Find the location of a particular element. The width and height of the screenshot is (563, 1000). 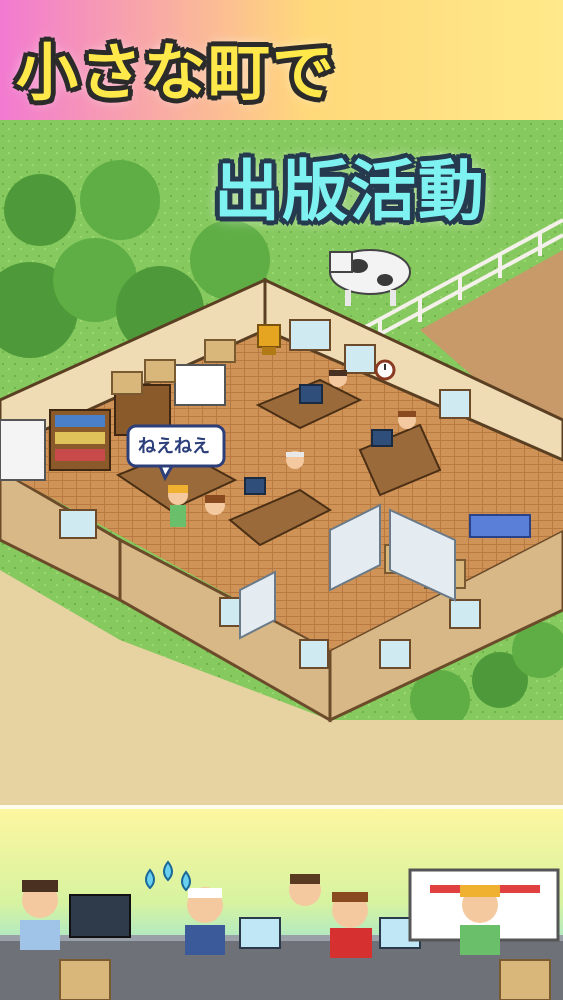

file-boxes is located at coordinates (500, 526).